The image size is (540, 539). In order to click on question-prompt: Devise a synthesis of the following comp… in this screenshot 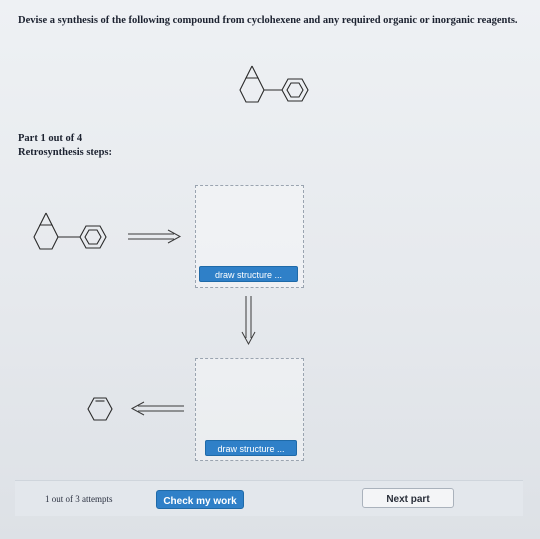, I will do `click(268, 20)`.